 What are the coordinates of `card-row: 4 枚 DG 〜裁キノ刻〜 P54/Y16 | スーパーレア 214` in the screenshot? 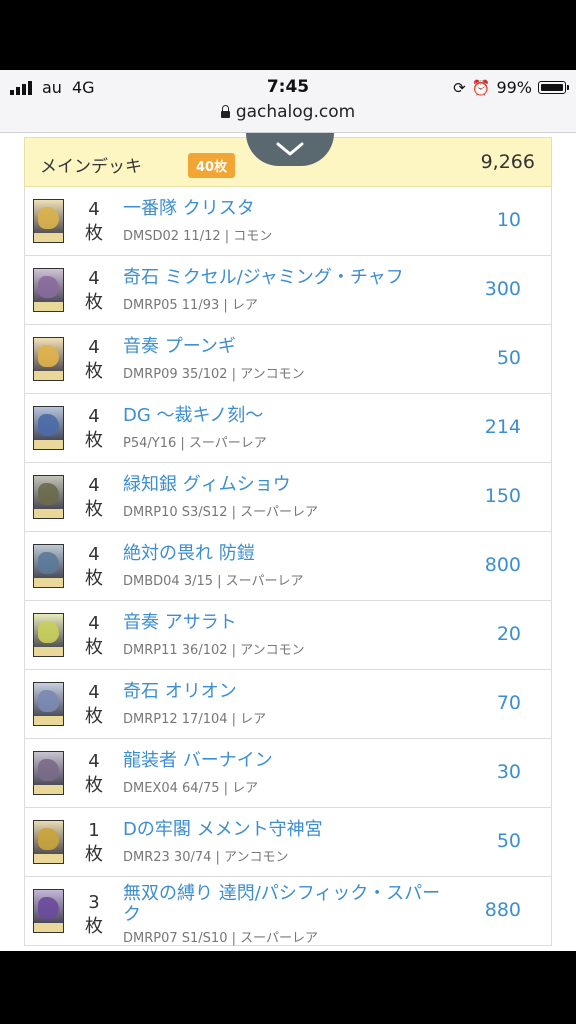 It's located at (288, 428).